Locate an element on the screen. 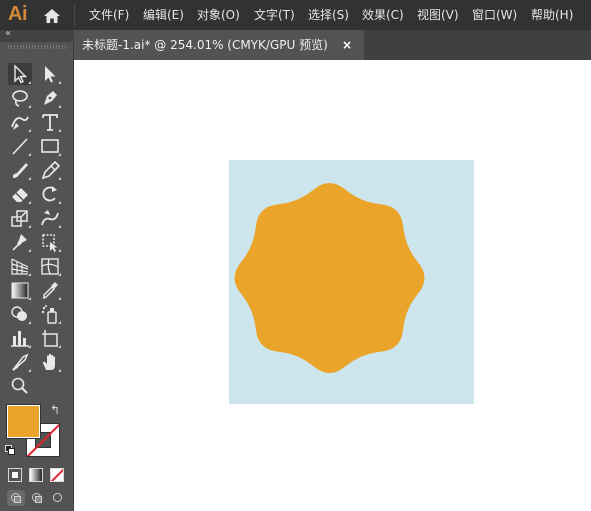  home-icon is located at coordinates (52, 15).